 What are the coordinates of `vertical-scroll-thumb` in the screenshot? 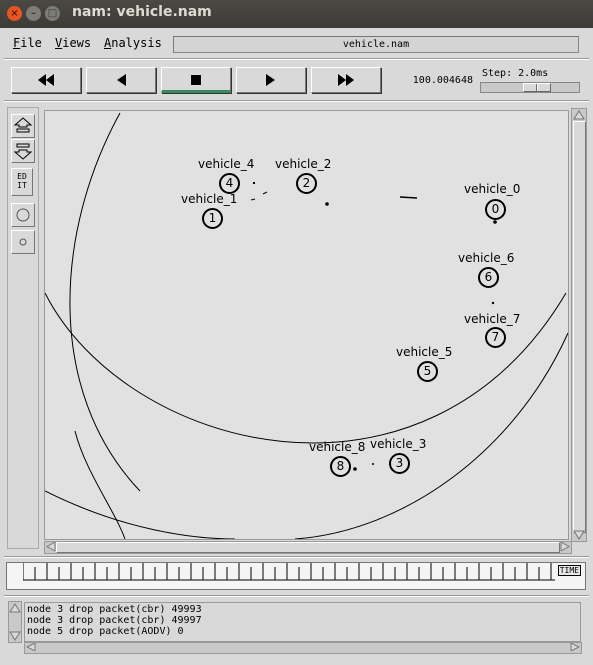 It's located at (579, 327).